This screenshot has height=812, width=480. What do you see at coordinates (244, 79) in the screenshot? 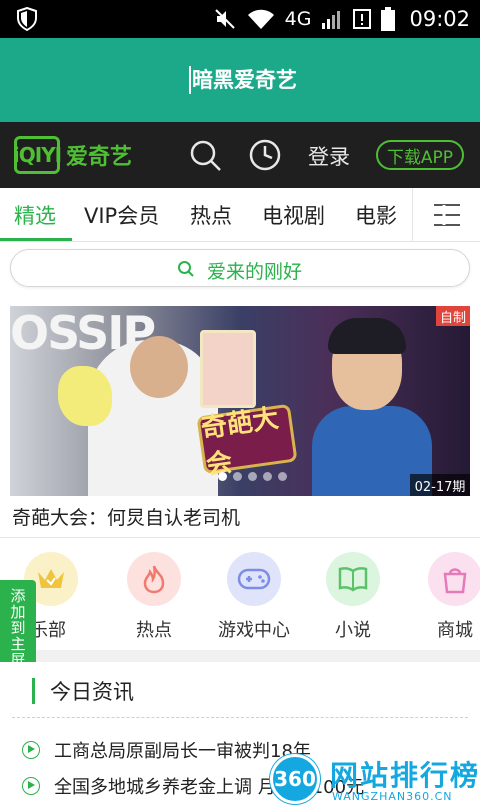
I see `search-query: 暗黑爱奇艺` at bounding box center [244, 79].